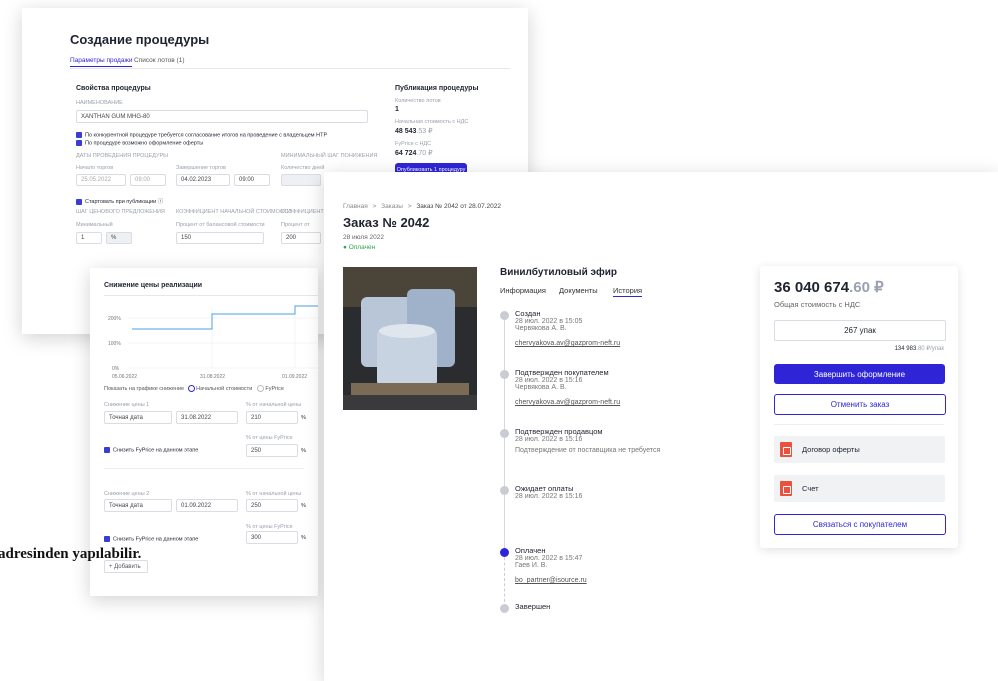 The width and height of the screenshot is (998, 681). What do you see at coordinates (224, 388) in the screenshot?
I see `radio-label: Начальной стоимости` at bounding box center [224, 388].